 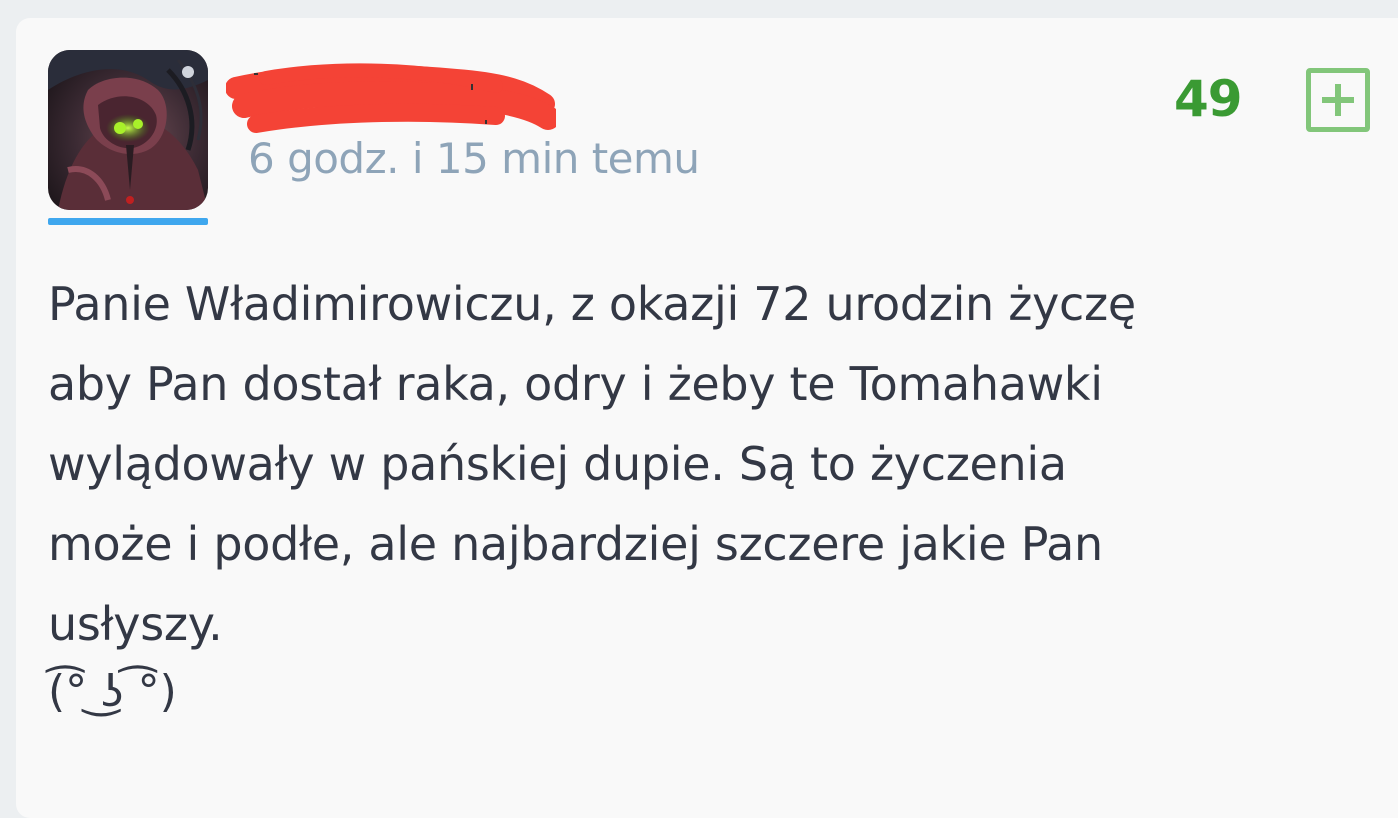 I want to click on avatar, so click(x=128, y=130).